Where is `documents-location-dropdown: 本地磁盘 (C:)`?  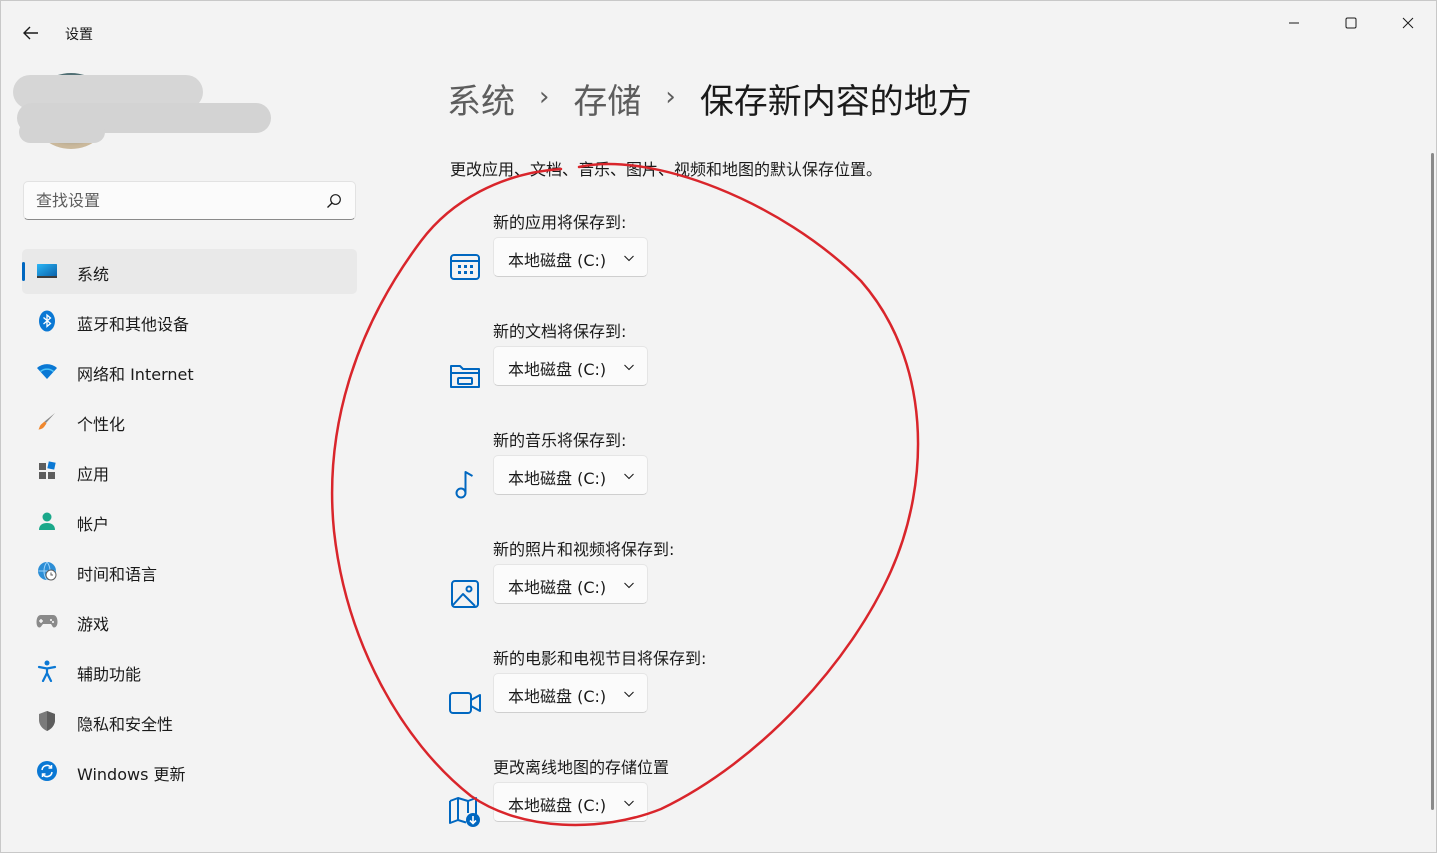 documents-location-dropdown: 本地磁盘 (C:) is located at coordinates (570, 366).